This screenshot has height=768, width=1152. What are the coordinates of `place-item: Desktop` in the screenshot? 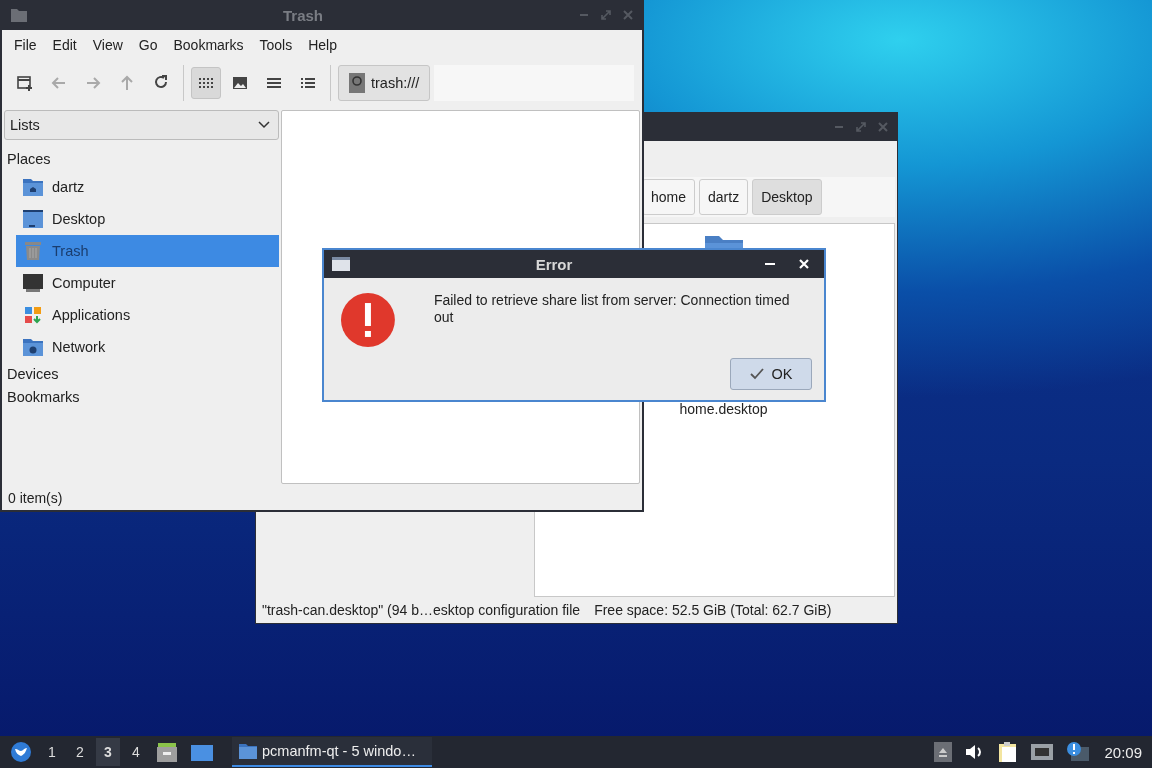 It's located at (147, 219).